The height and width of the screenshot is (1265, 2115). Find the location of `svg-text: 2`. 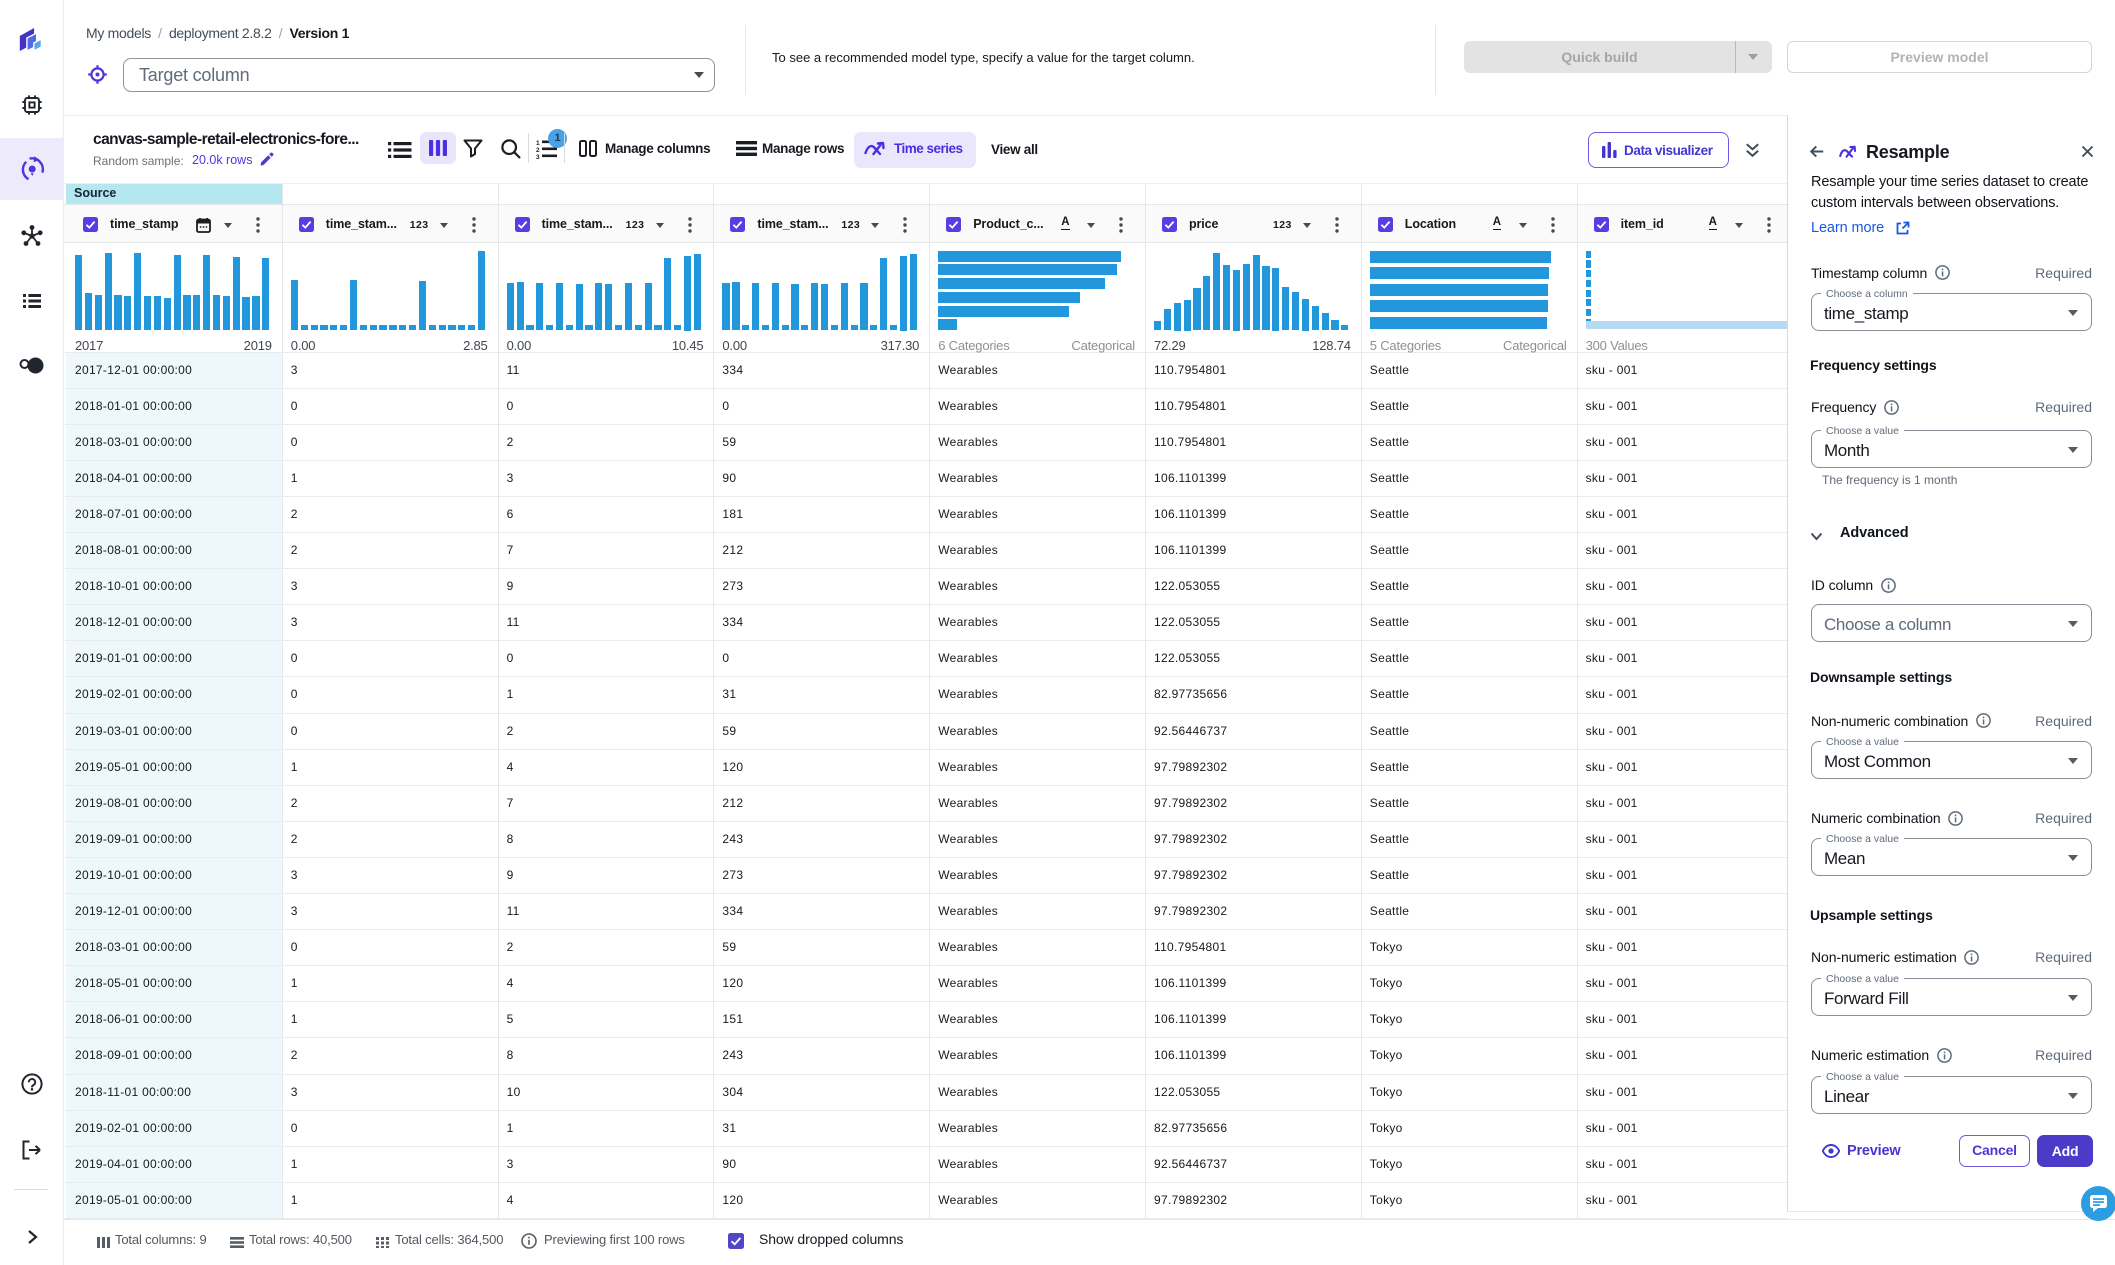

svg-text: 2 is located at coordinates (538, 150).